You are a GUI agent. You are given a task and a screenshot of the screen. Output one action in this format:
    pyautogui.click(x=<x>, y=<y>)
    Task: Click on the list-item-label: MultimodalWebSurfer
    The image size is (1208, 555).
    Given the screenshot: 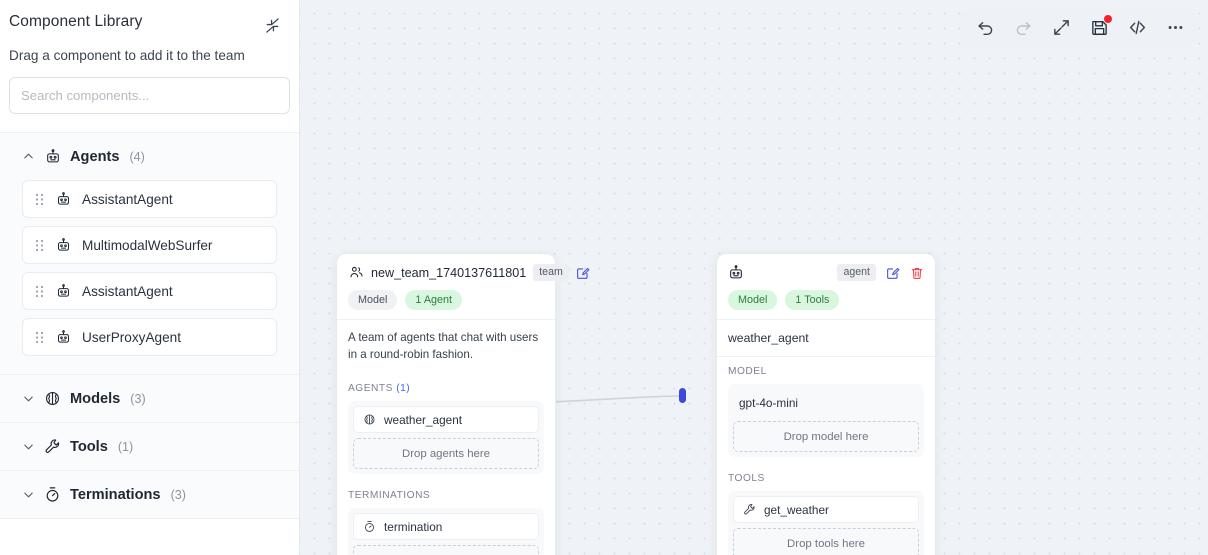 What is the action you would take?
    pyautogui.click(x=147, y=245)
    